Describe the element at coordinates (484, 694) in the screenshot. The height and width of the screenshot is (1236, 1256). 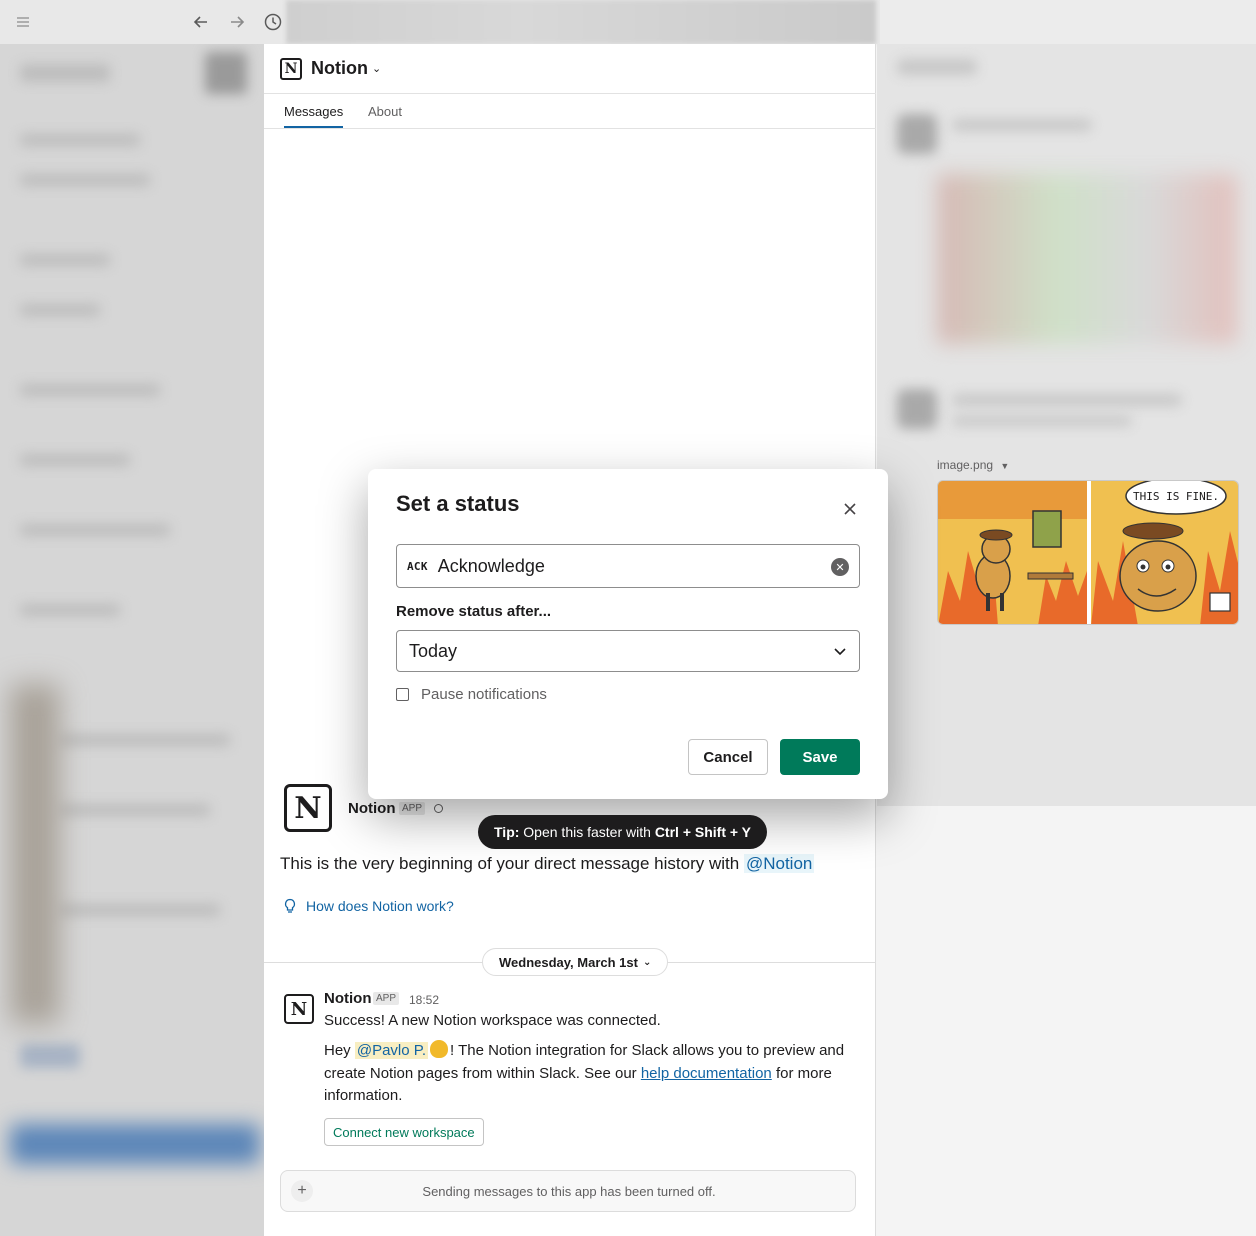
I see `pause-notifications-label: Pause notifications` at that location.